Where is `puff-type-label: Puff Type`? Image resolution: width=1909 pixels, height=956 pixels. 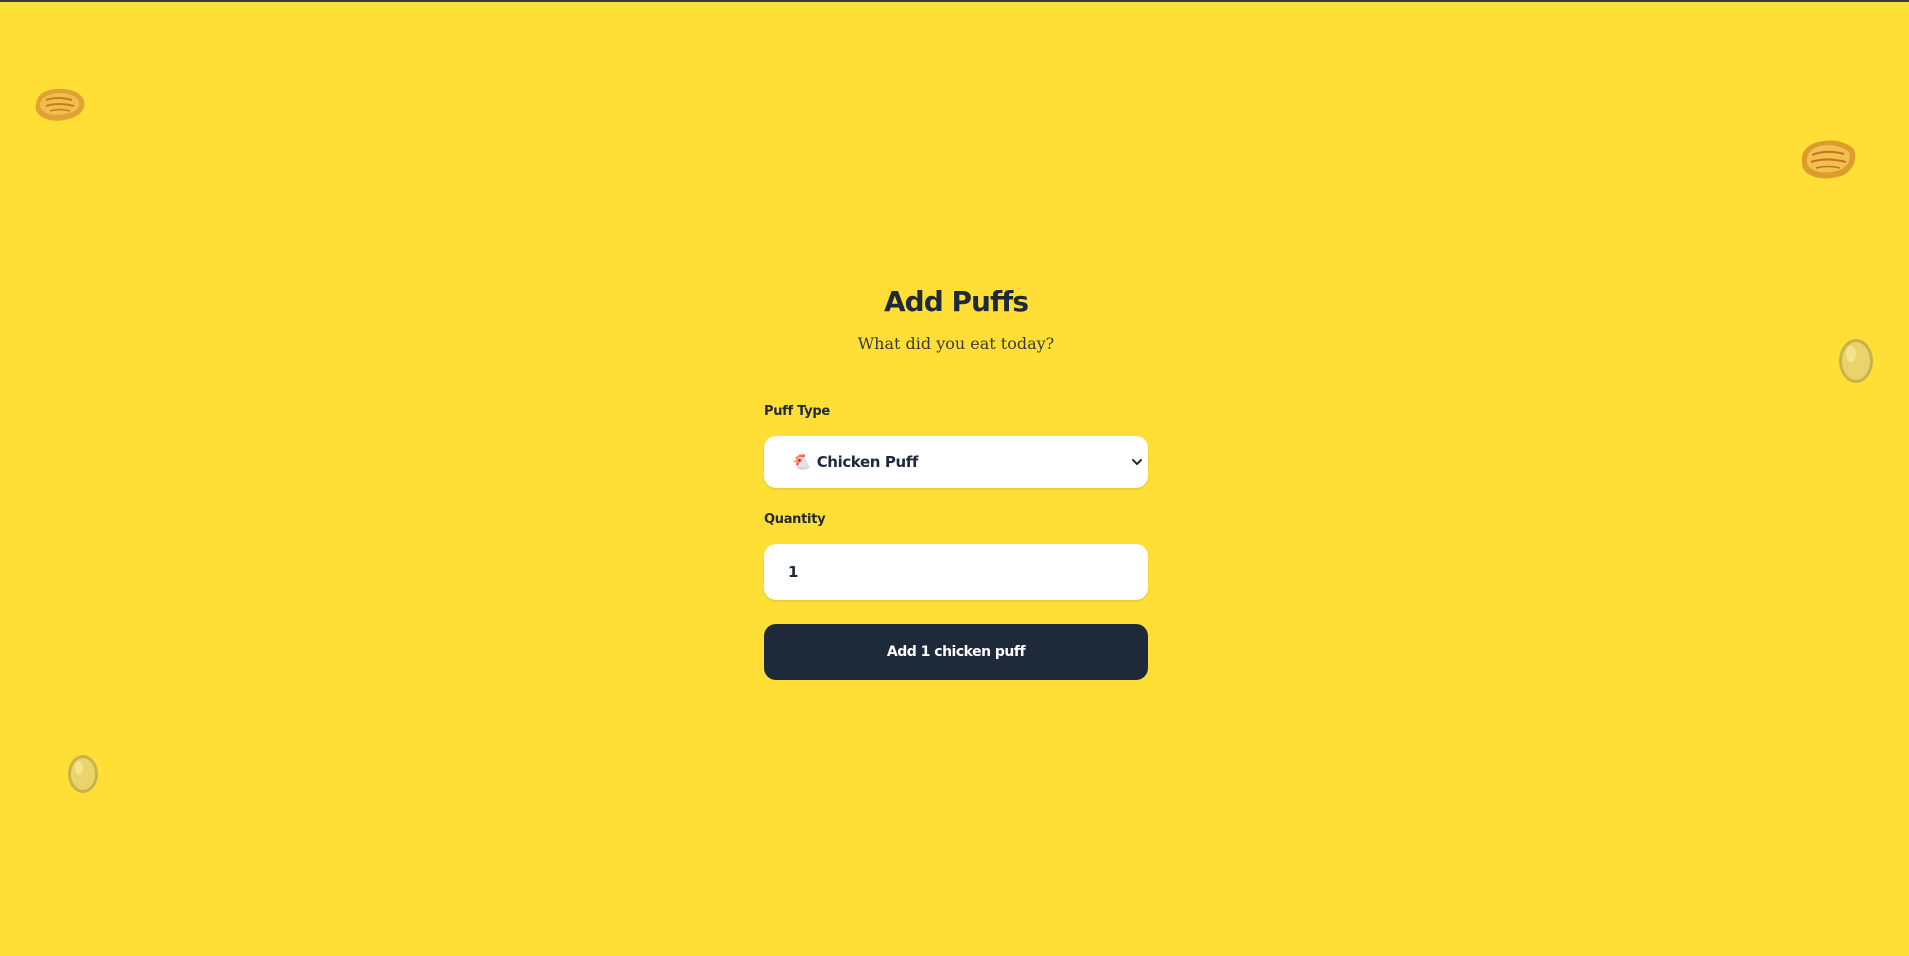 puff-type-label: Puff Type is located at coordinates (797, 411).